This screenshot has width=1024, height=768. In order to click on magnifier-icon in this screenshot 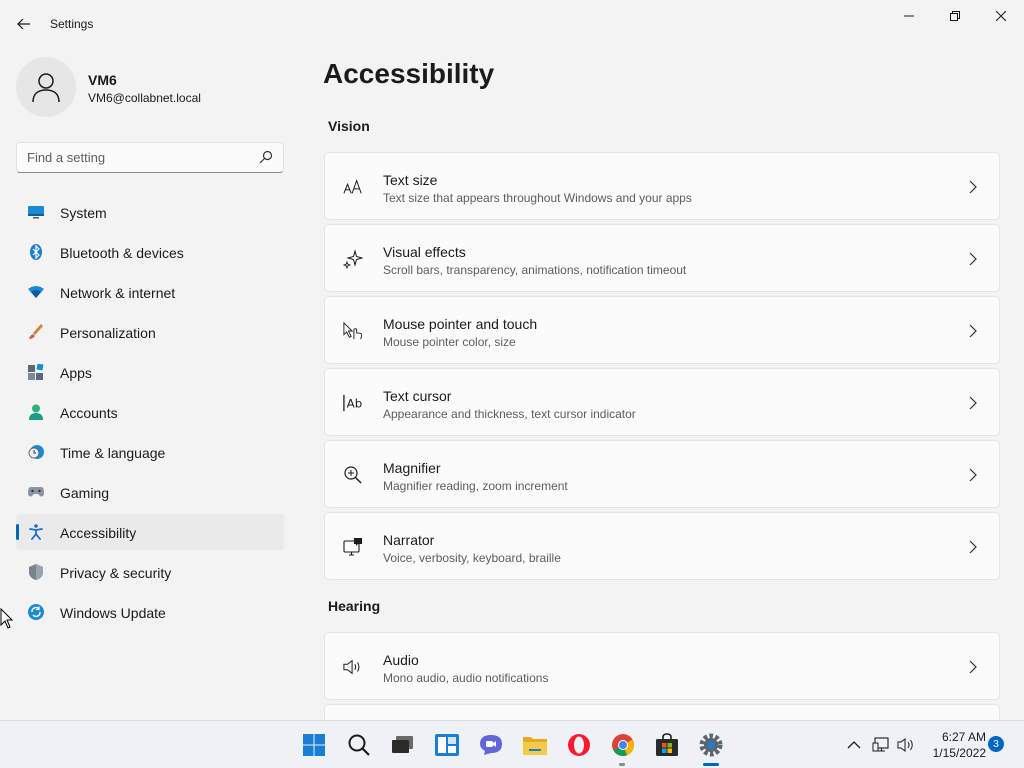, I will do `click(353, 475)`.